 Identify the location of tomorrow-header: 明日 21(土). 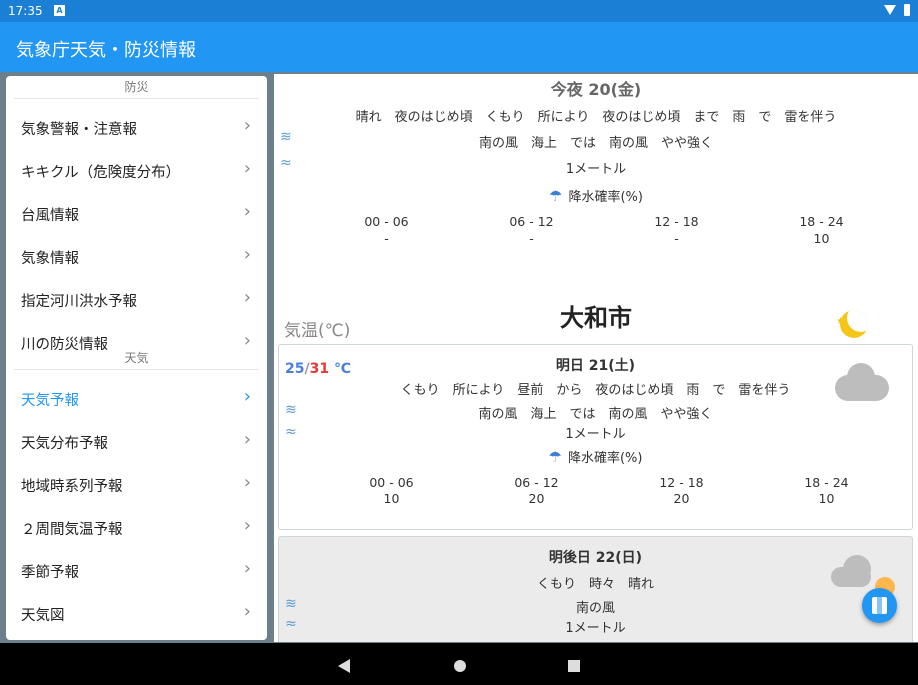
(595, 366).